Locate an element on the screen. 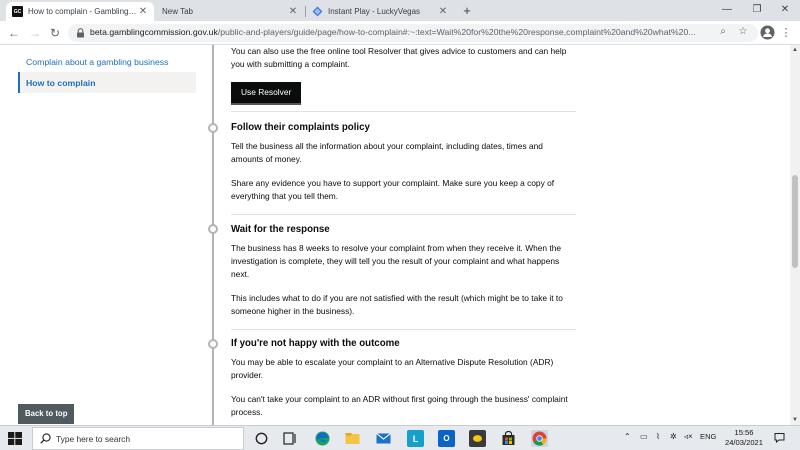 The height and width of the screenshot is (450, 800). tab-instant-play: Instant Play - LuckyVegas ✕ is located at coordinates (380, 11).